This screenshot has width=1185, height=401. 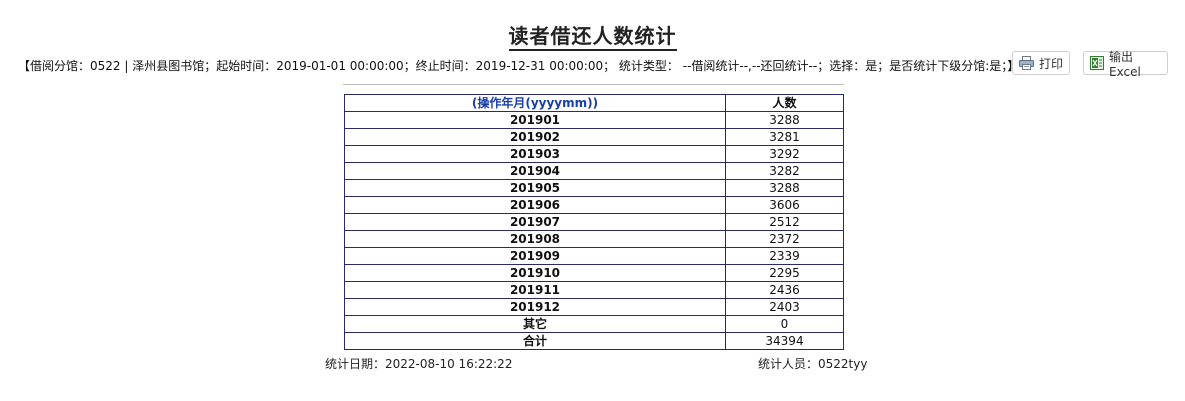 I want to click on count-cell: 3282, so click(x=784, y=171).